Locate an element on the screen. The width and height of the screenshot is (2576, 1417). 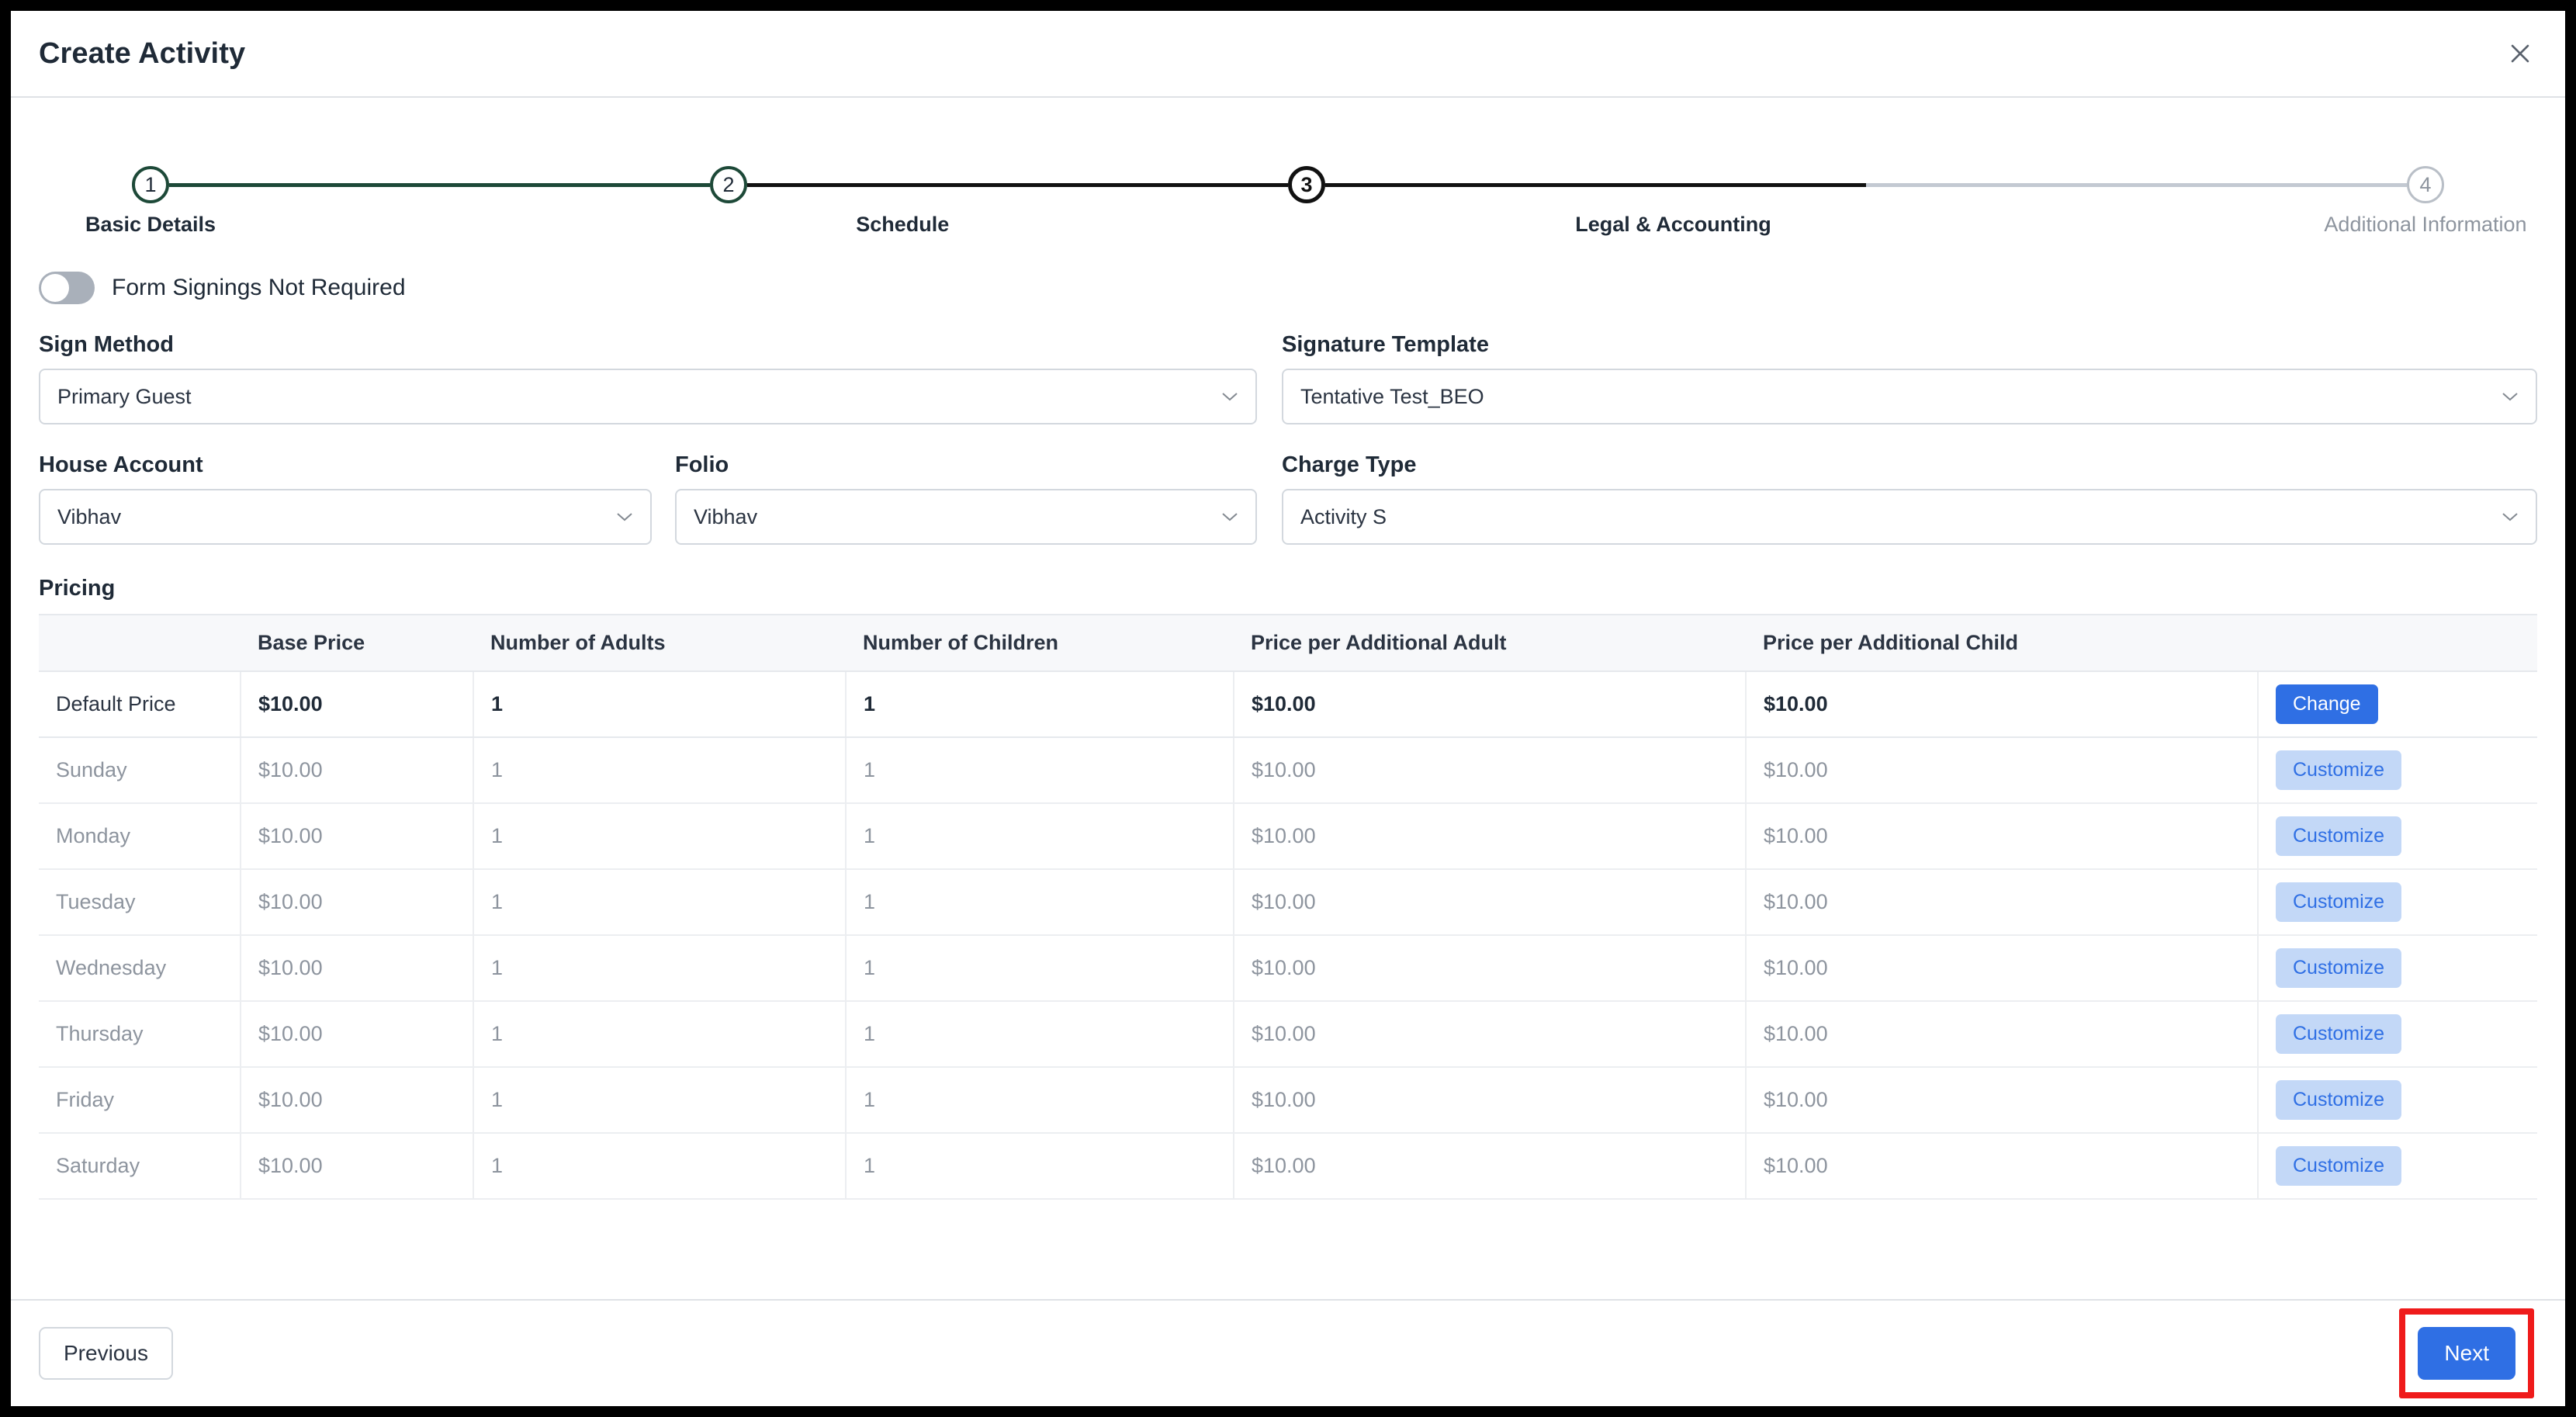
cell-row-label: Saturday is located at coordinates (140, 1166).